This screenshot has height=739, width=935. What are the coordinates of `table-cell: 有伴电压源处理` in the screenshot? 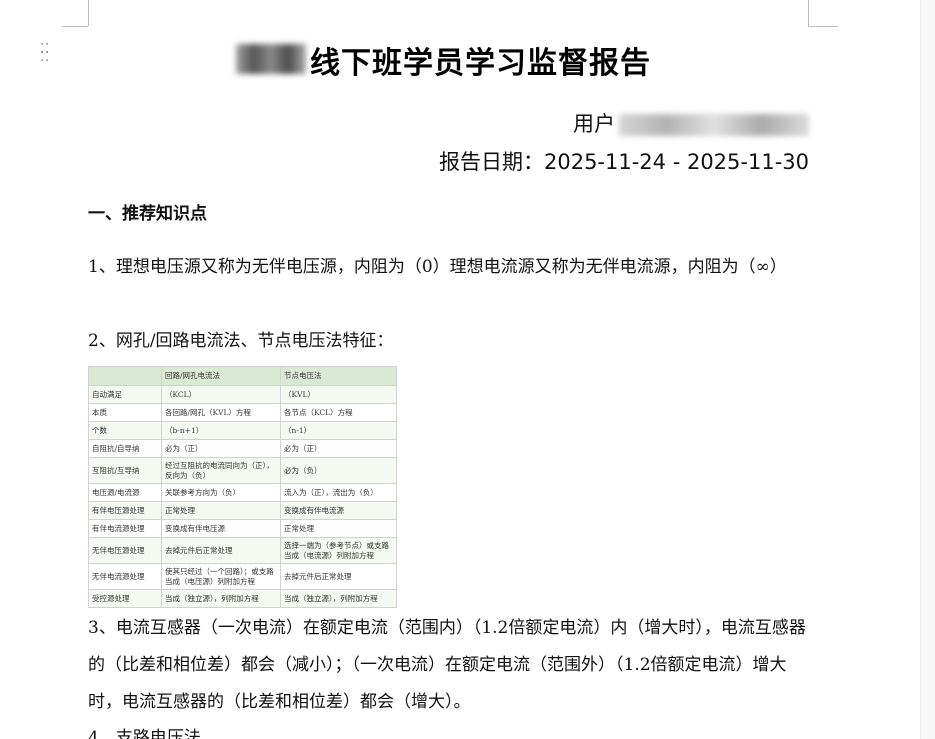 It's located at (125, 510).